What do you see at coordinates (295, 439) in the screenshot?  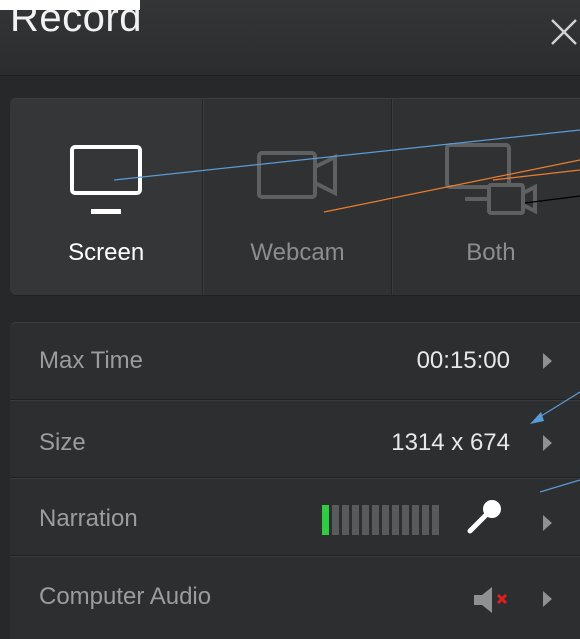 I see `size-row: Size 1314 x 674` at bounding box center [295, 439].